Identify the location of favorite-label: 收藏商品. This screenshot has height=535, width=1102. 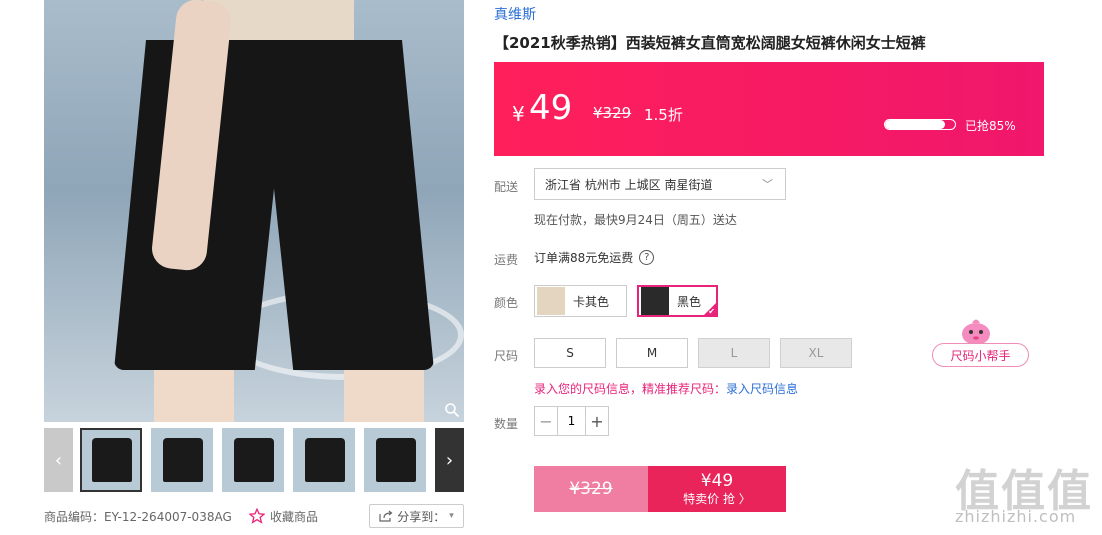
(294, 516).